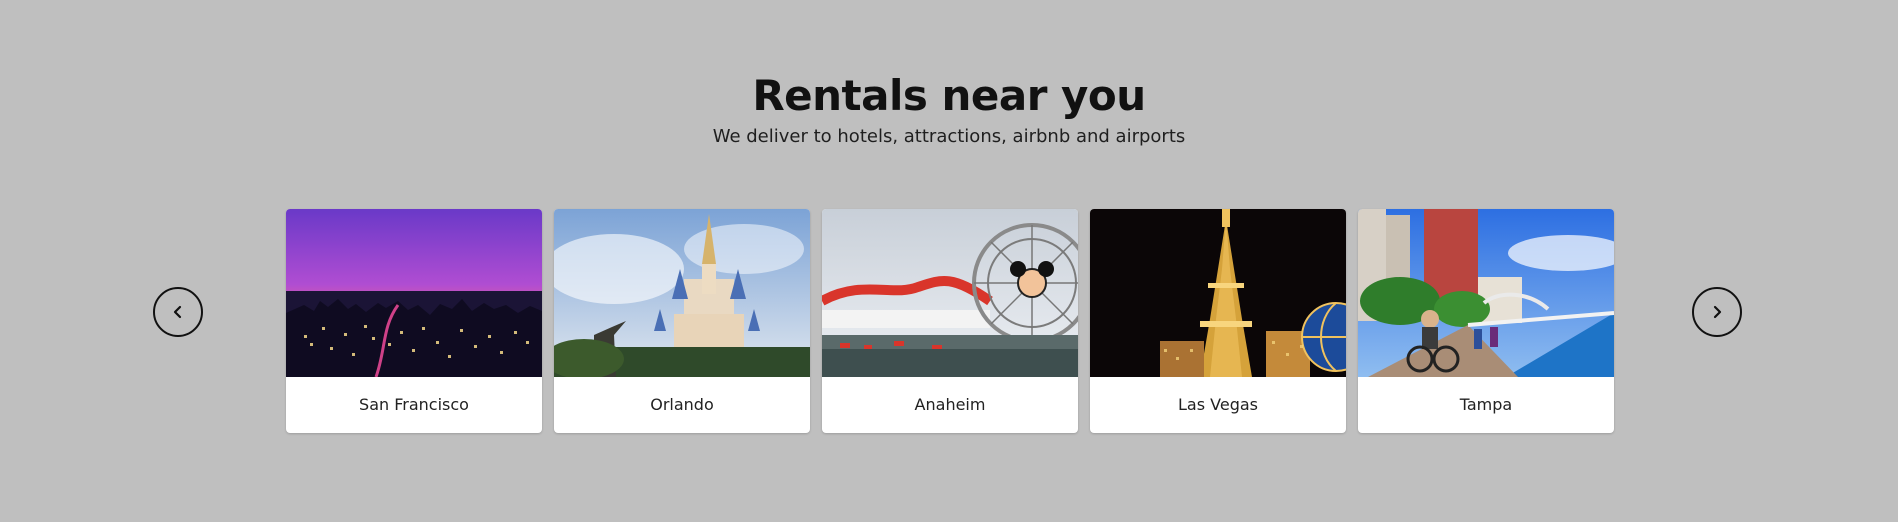 This screenshot has height=522, width=1898. I want to click on carousel-prev-button, so click(178, 312).